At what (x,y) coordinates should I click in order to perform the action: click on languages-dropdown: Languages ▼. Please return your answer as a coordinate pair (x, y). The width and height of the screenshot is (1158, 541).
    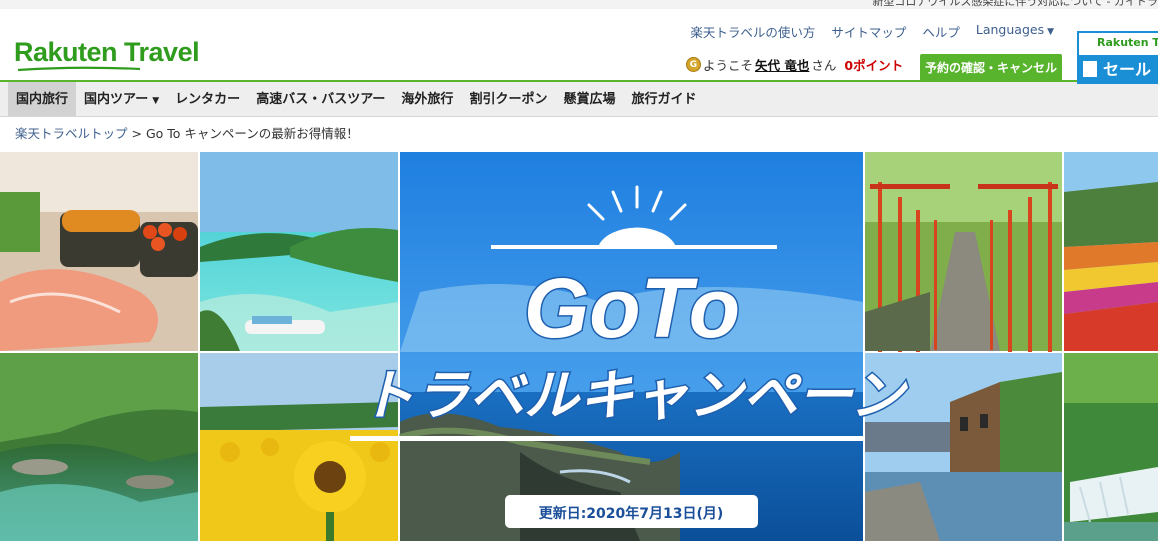
    Looking at the image, I should click on (1015, 31).